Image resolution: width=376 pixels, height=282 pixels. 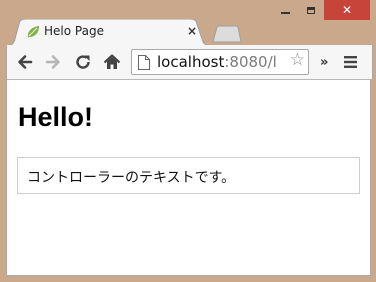 I want to click on controller-text-box: コントローラーのテキストです。, so click(x=188, y=175).